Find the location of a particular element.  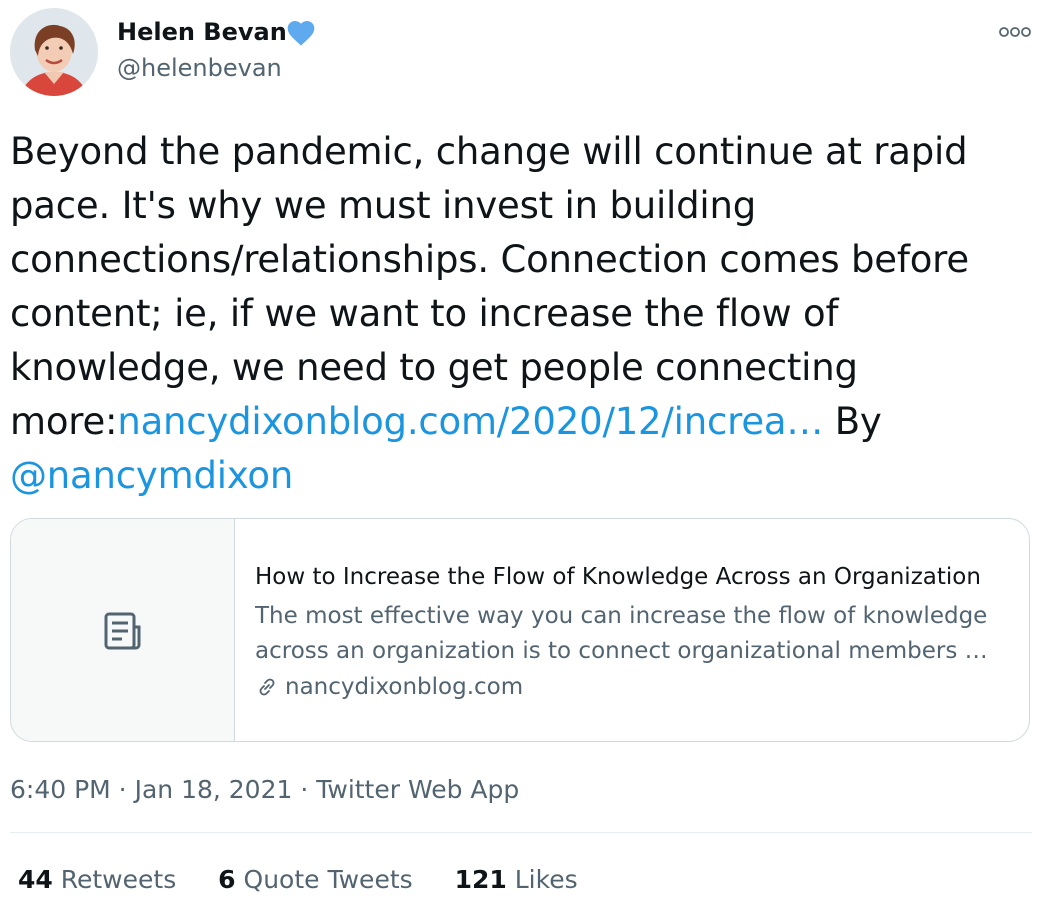

avatar-image is located at coordinates (54, 52).